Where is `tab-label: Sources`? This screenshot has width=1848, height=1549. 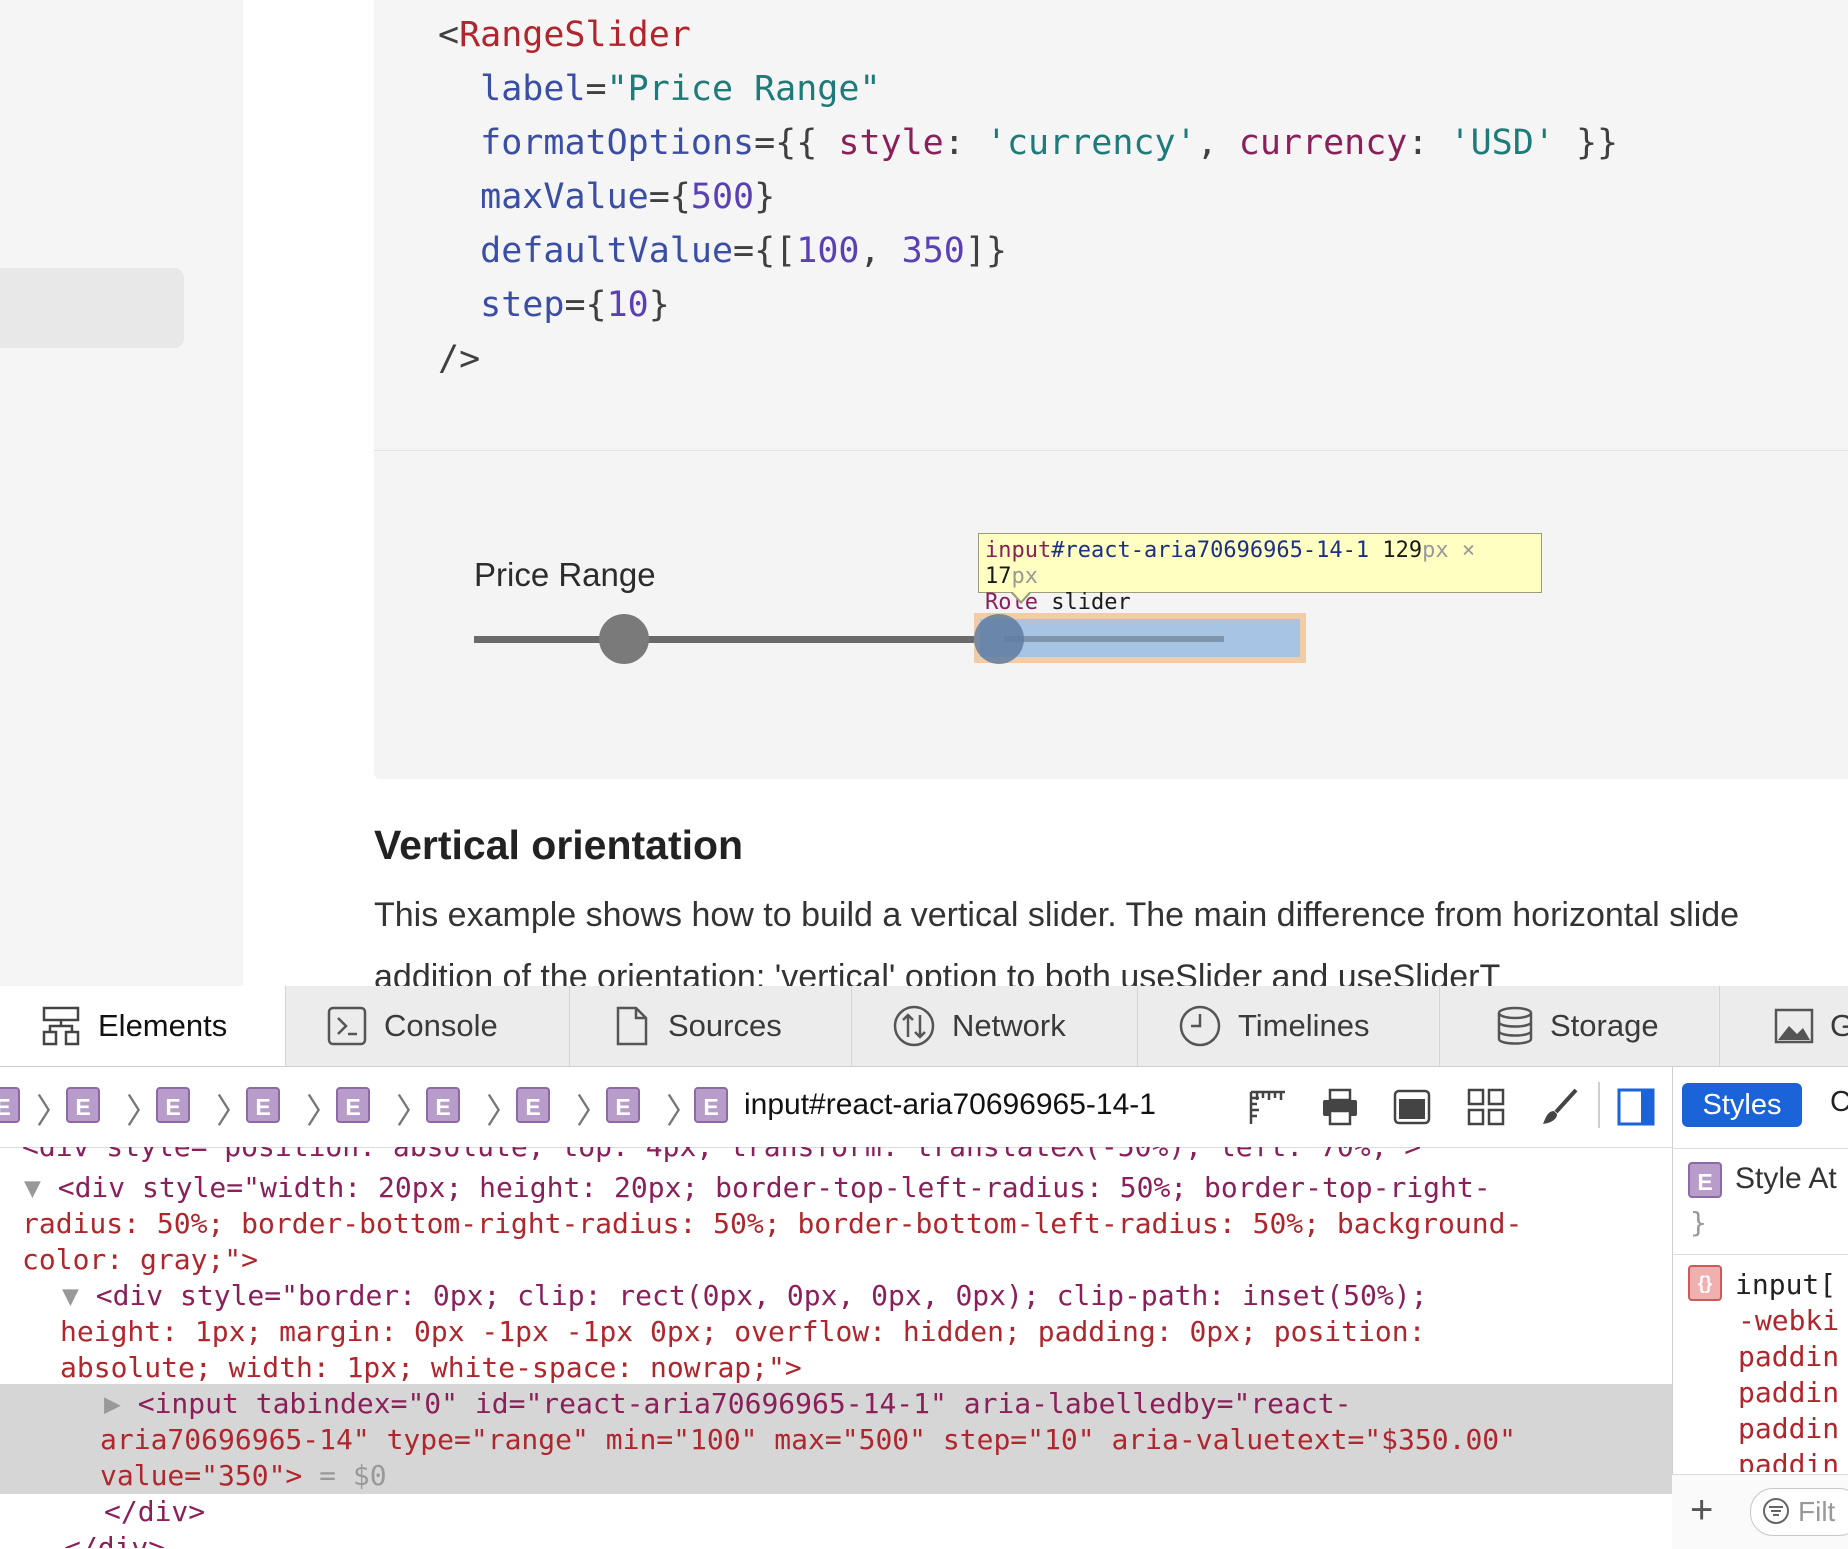 tab-label: Sources is located at coordinates (725, 1025).